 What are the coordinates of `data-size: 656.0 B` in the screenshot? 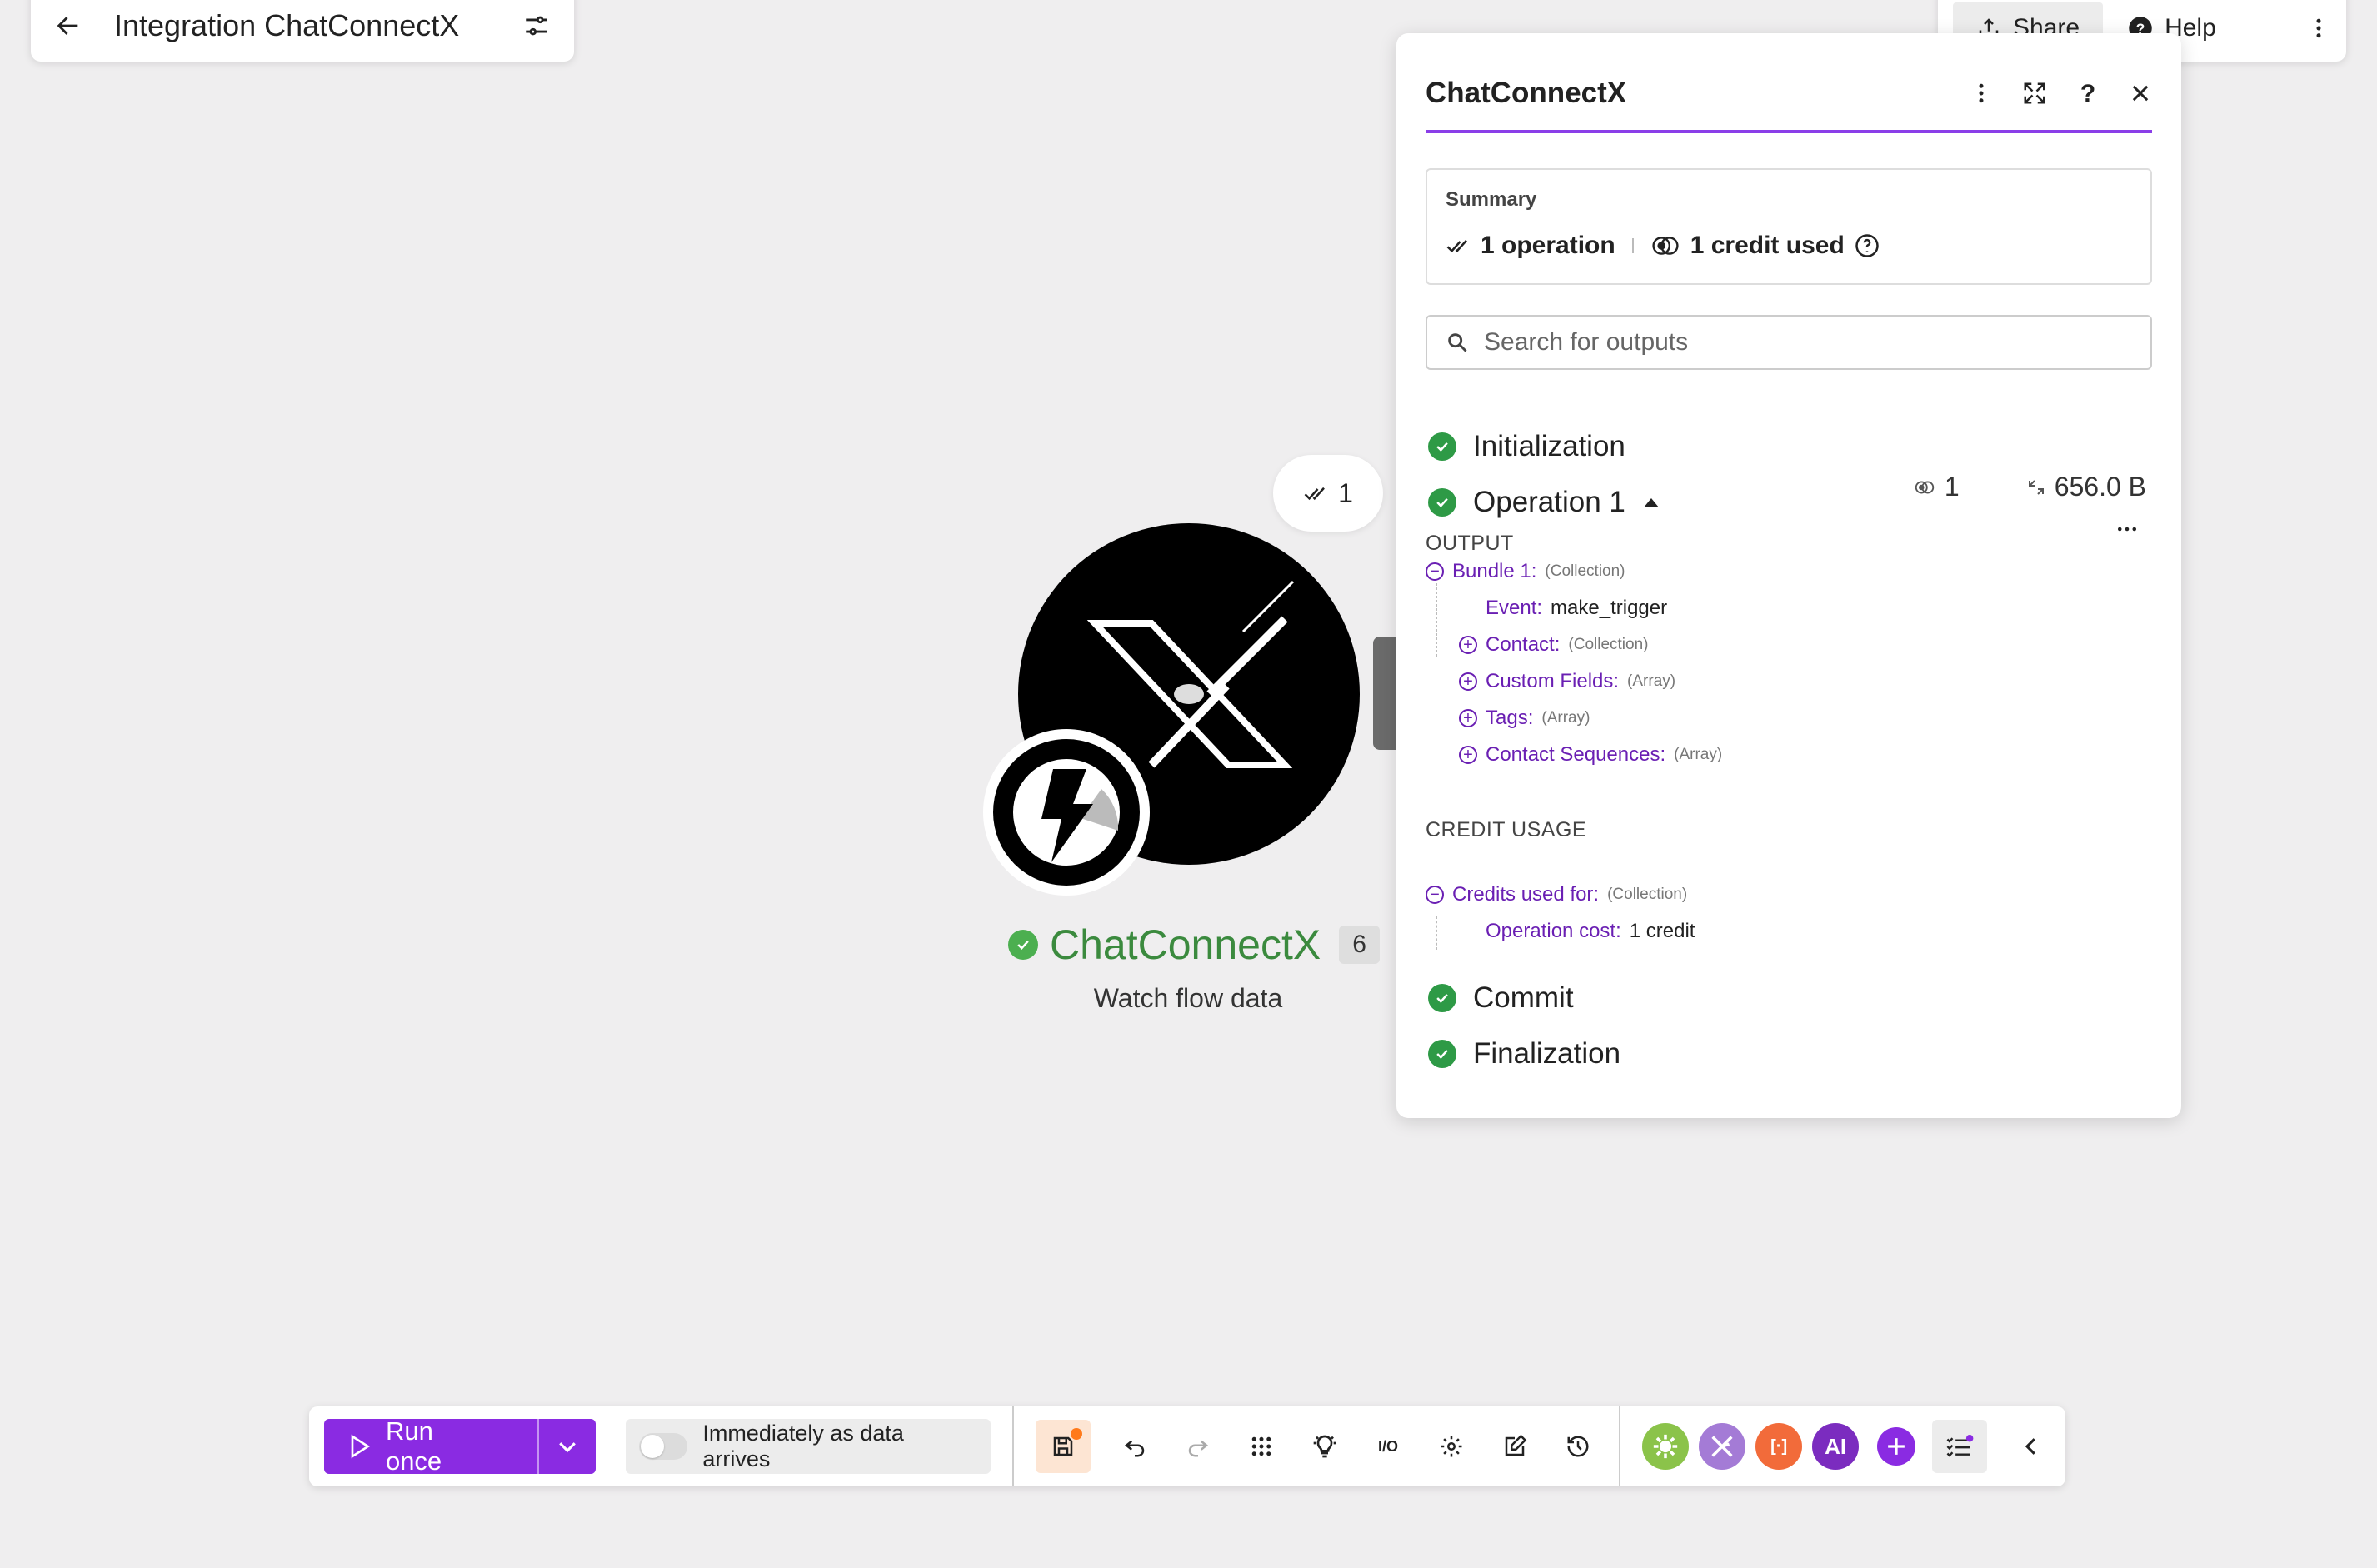 It's located at (2100, 487).